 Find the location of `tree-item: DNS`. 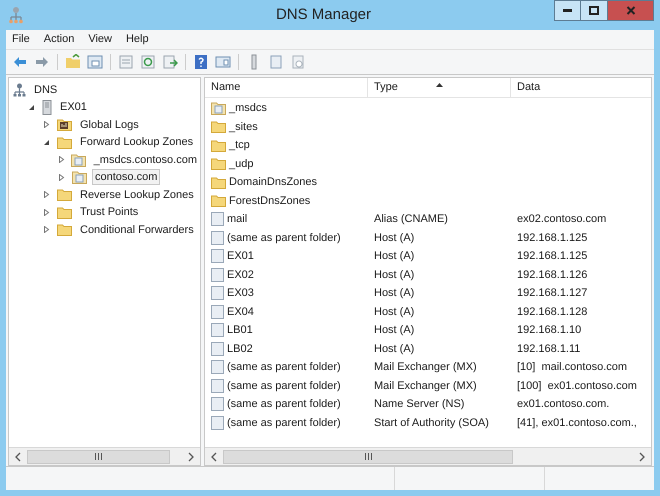

tree-item: DNS is located at coordinates (45, 90).